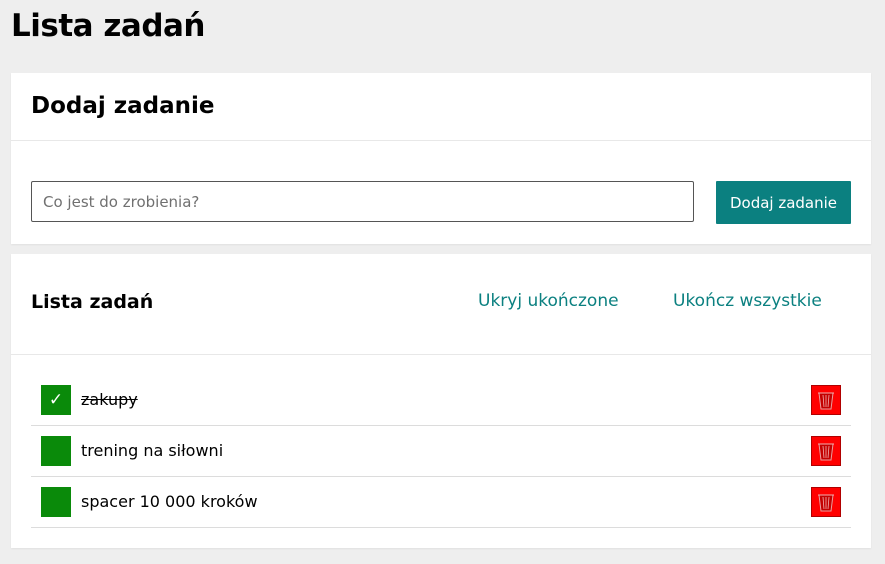 The width and height of the screenshot is (885, 564). I want to click on complete-all-button: Ukończ wszystkie, so click(747, 301).